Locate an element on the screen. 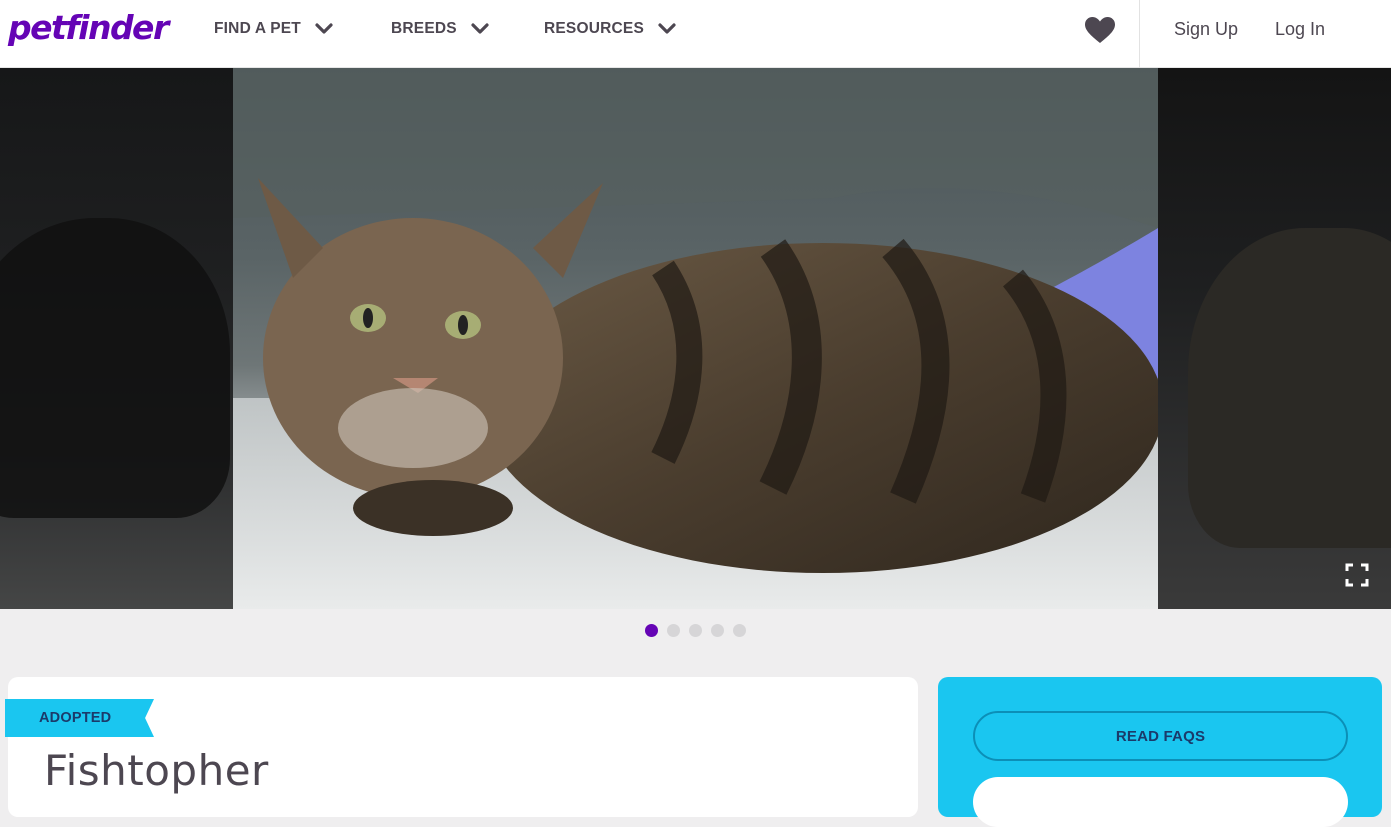 This screenshot has width=1391, height=827. nav-find-a-pet-label: FIND A PET is located at coordinates (257, 28).